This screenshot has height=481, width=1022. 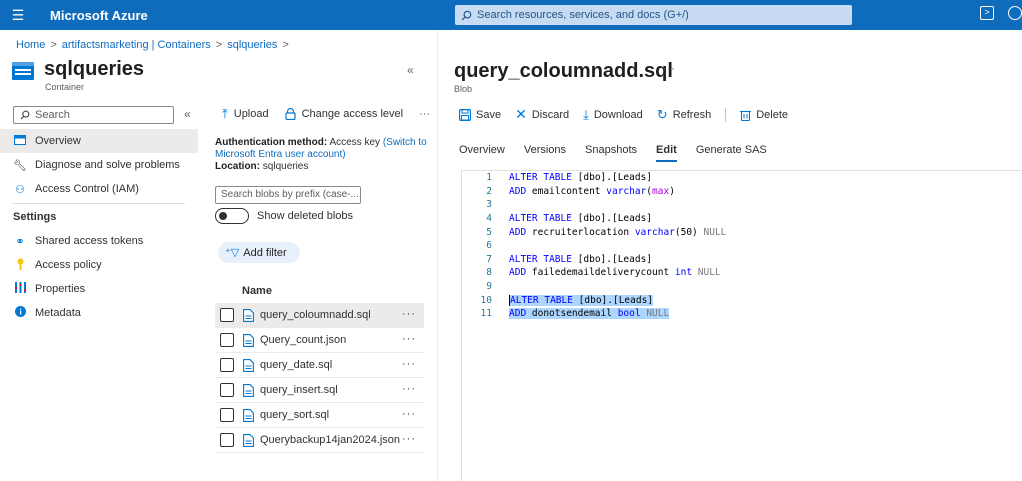 I want to click on file-name: Query_count.json, so click(x=303, y=340).